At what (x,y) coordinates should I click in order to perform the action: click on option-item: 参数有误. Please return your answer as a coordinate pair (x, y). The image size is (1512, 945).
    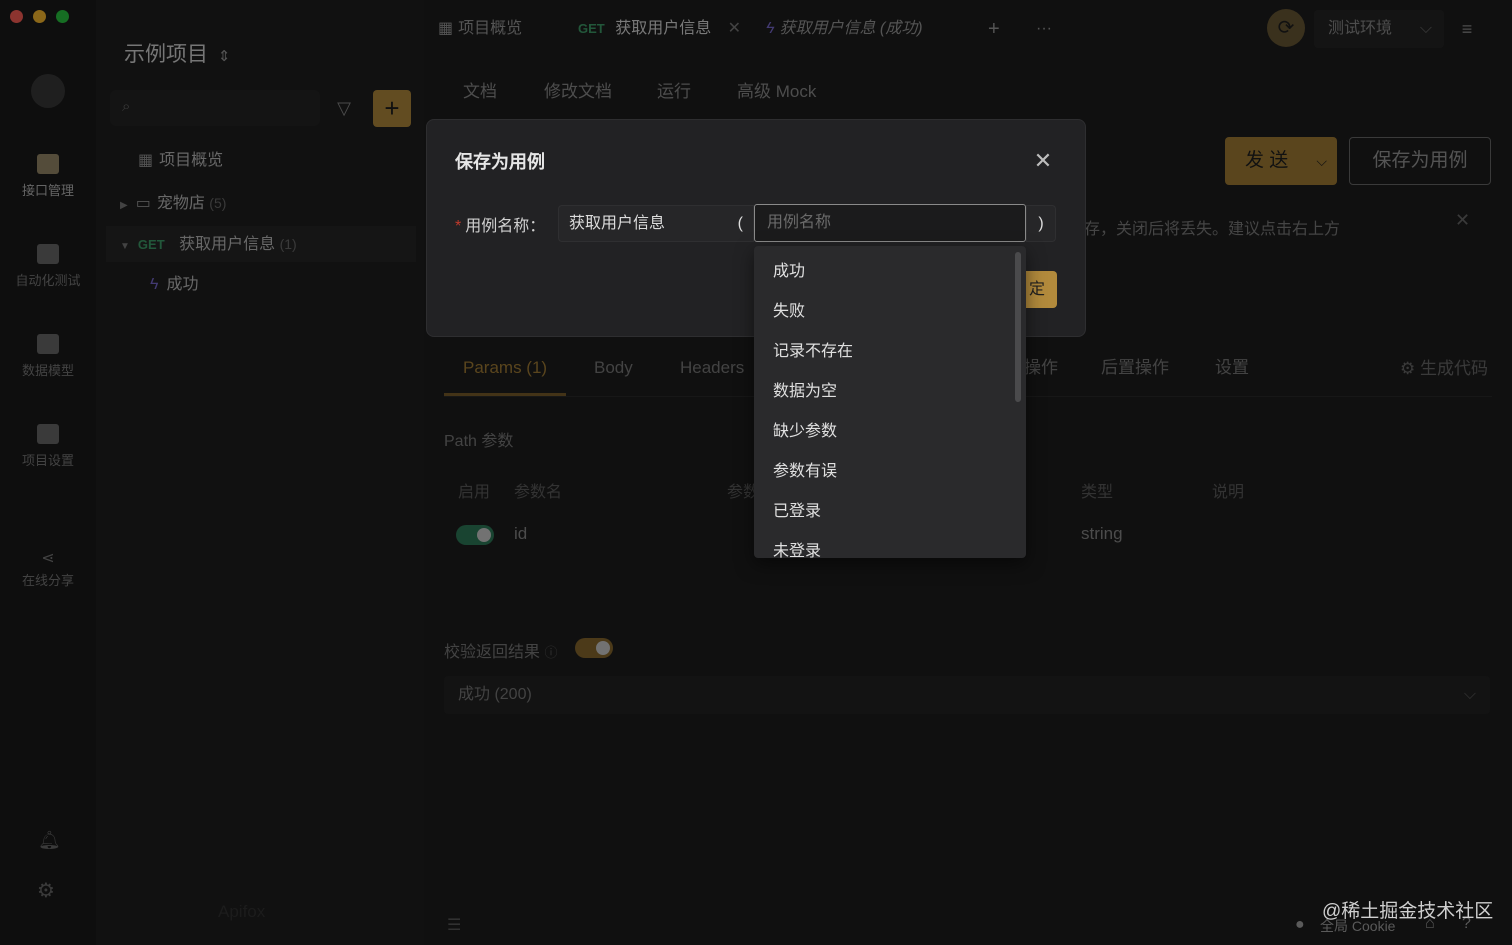
    Looking at the image, I should click on (890, 472).